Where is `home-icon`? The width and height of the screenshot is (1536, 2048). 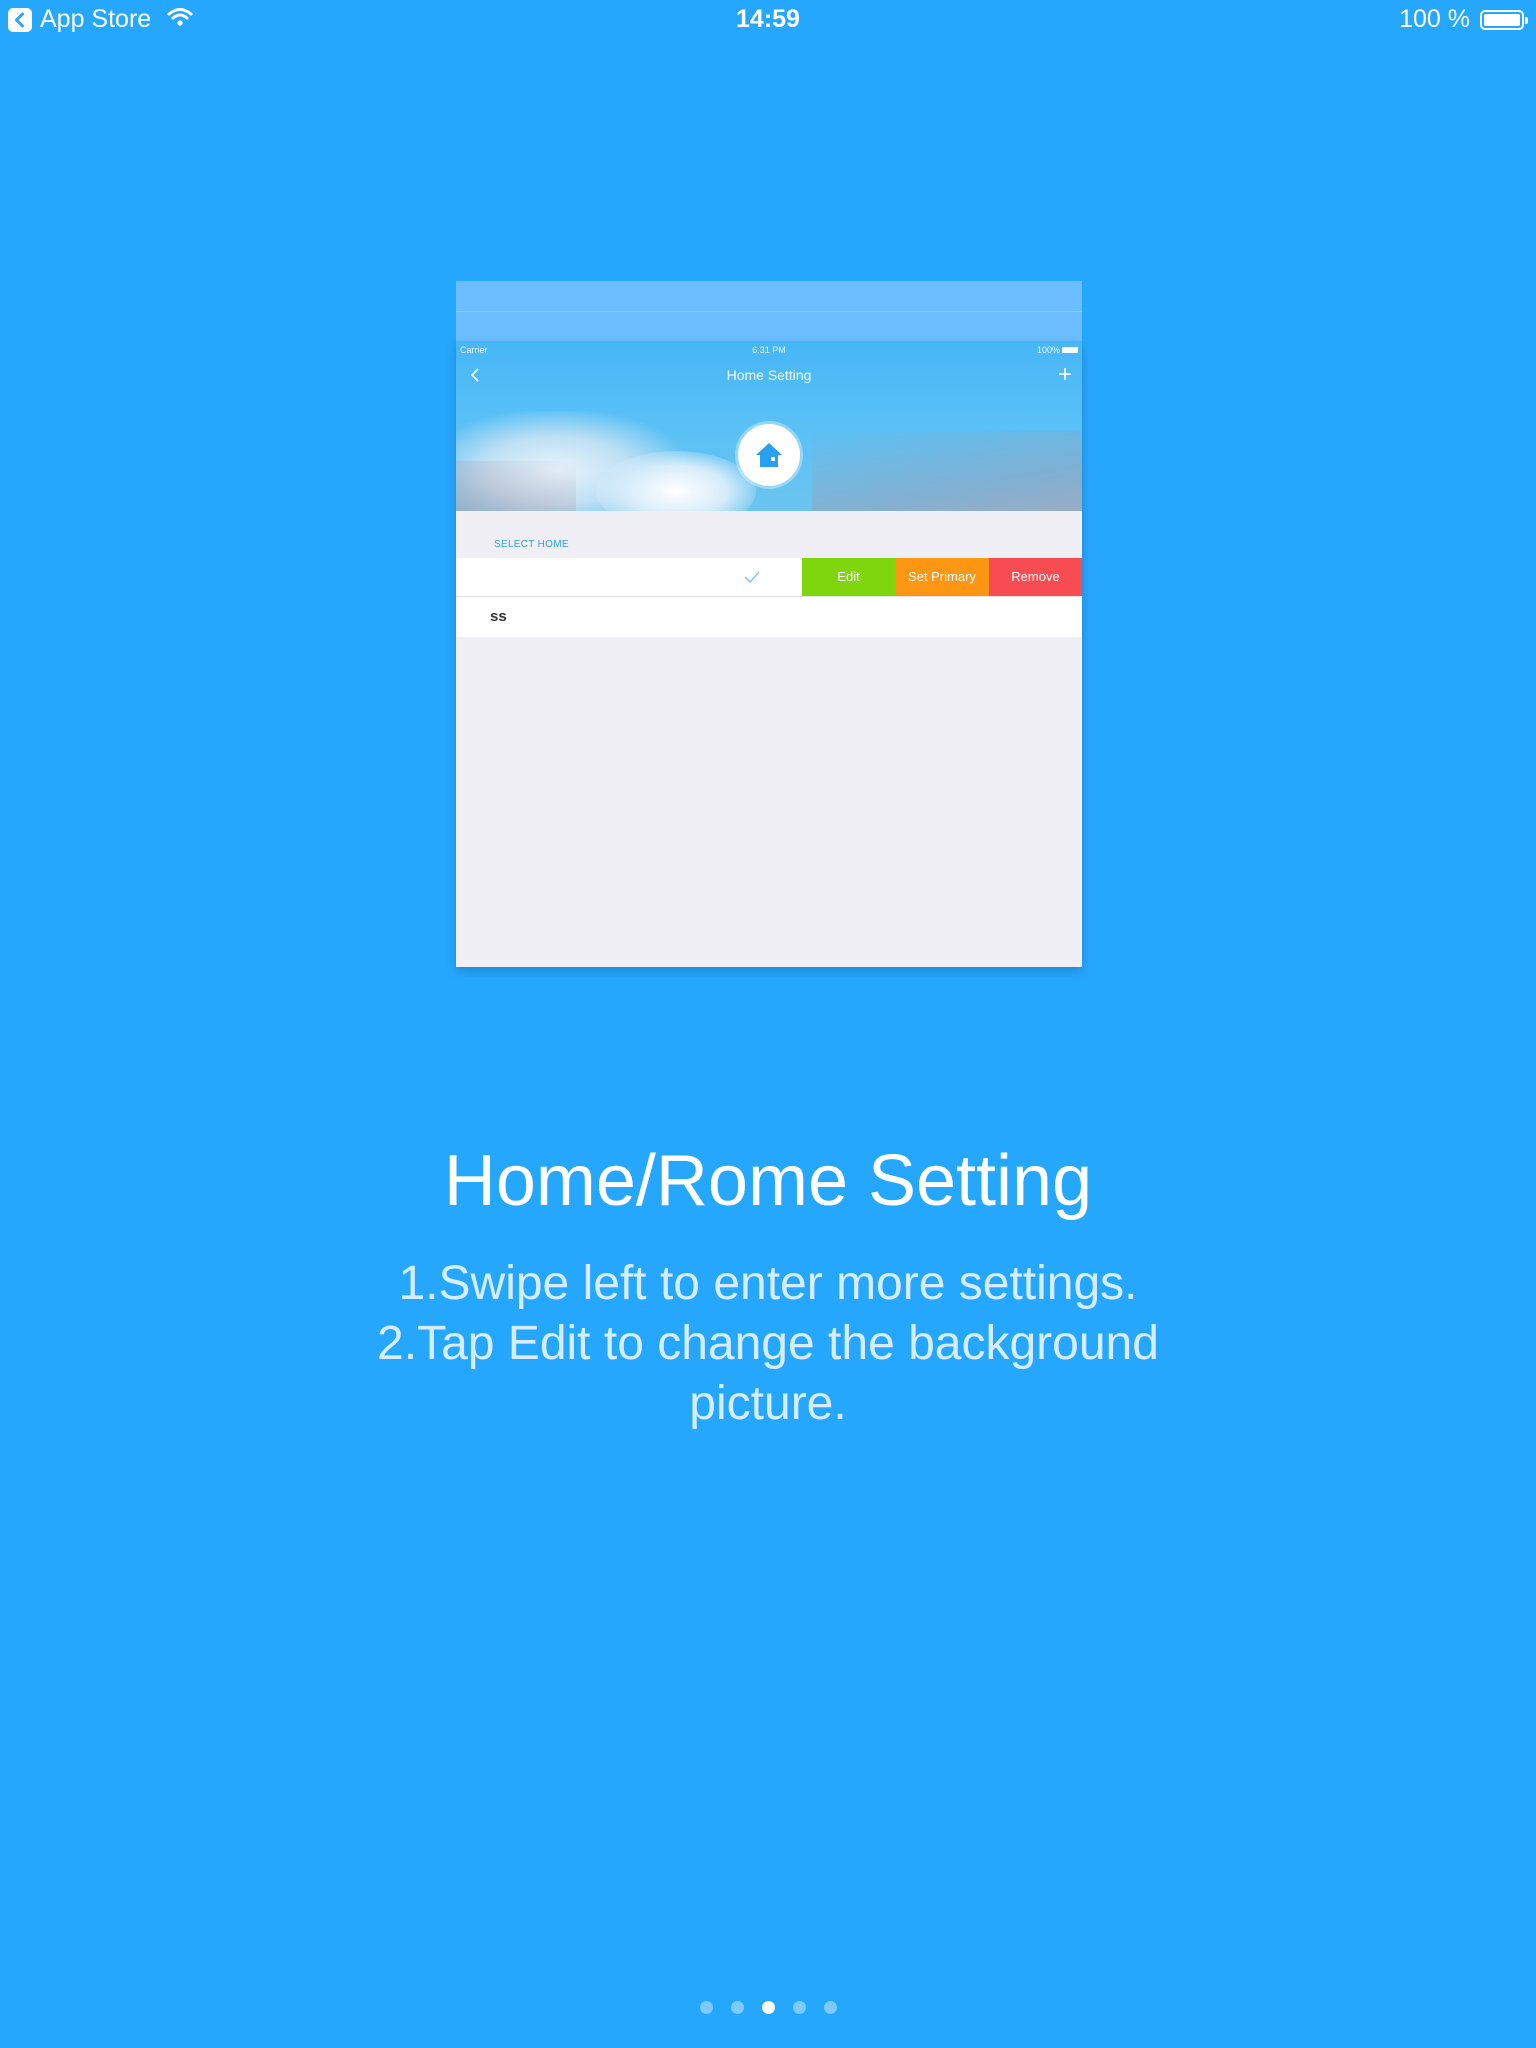
home-icon is located at coordinates (769, 455).